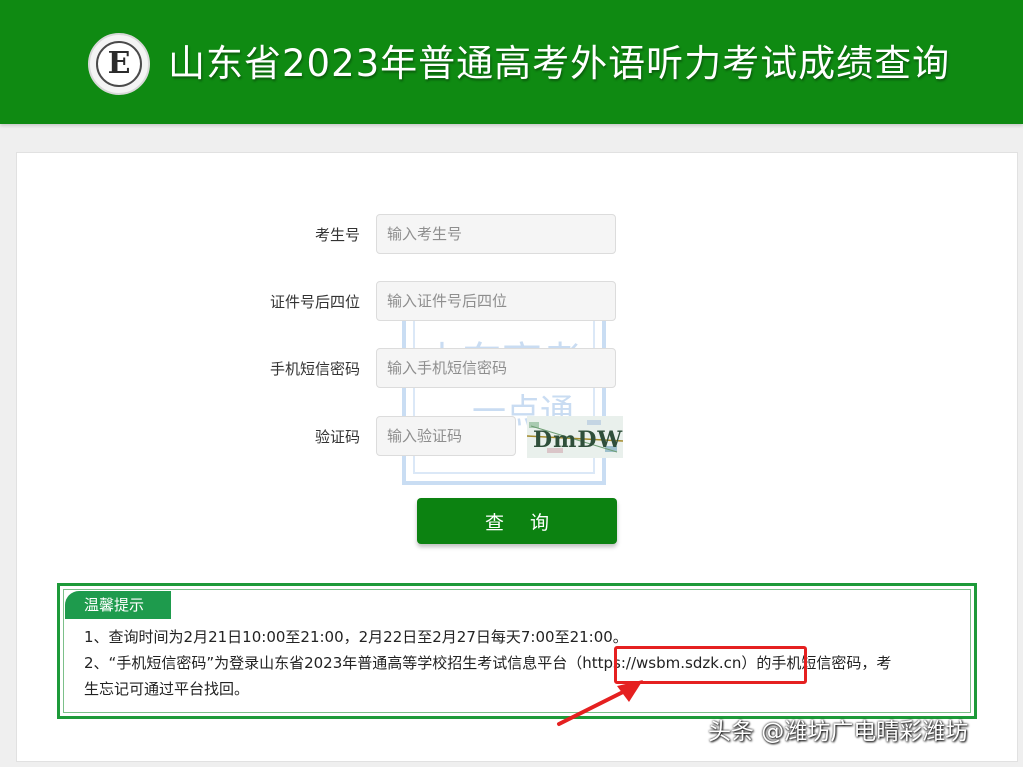  What do you see at coordinates (496, 234) in the screenshot?
I see `candidate-number-input` at bounding box center [496, 234].